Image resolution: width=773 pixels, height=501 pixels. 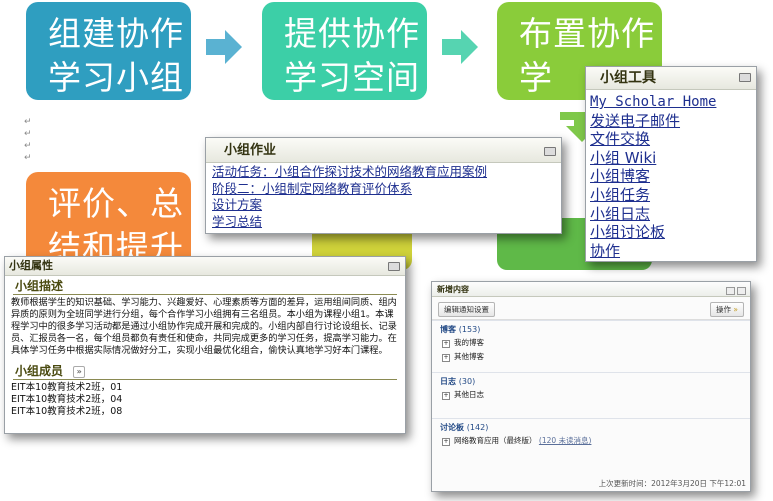 I want to click on panel-title: 新增内容, so click(x=453, y=289).